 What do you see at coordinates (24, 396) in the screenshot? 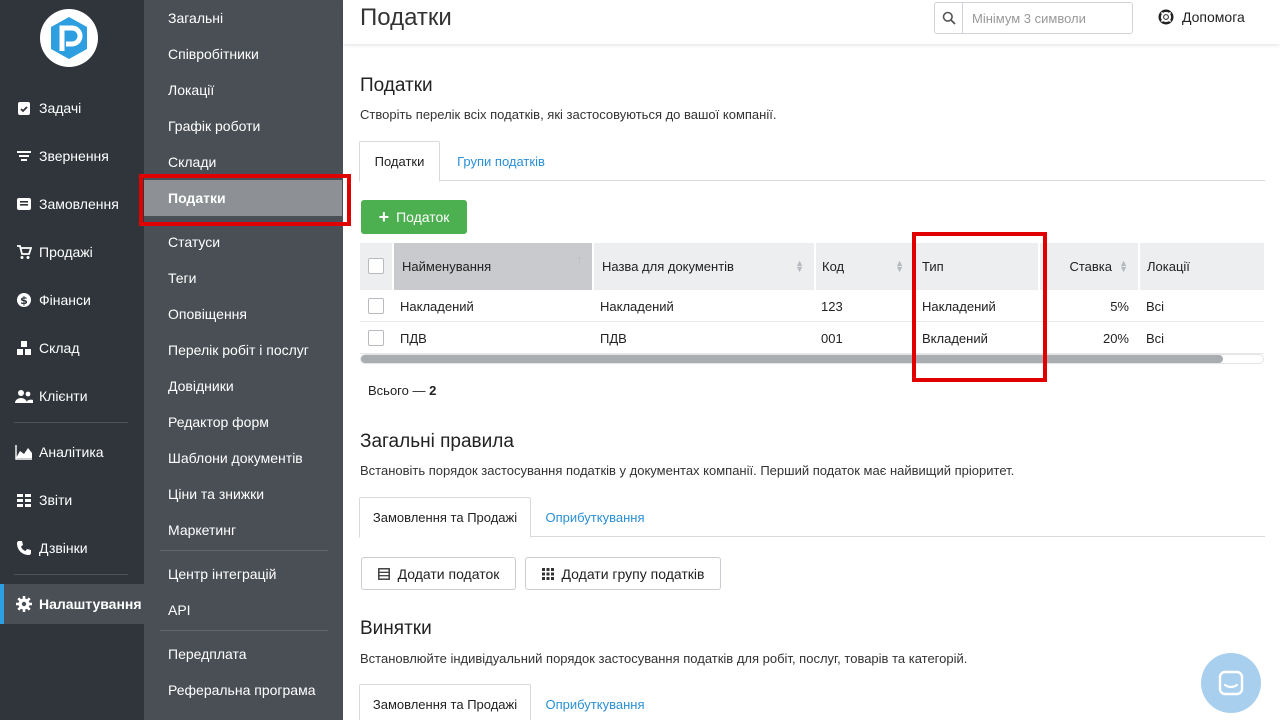
I see `users-icon` at bounding box center [24, 396].